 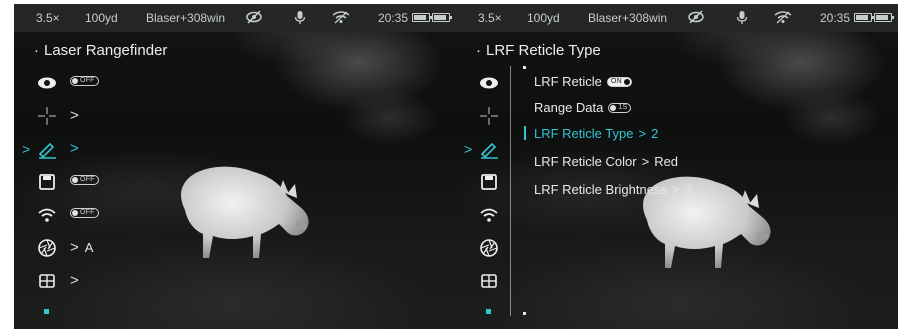 I want to click on range-data-item: Range Data 1S, so click(x=583, y=107).